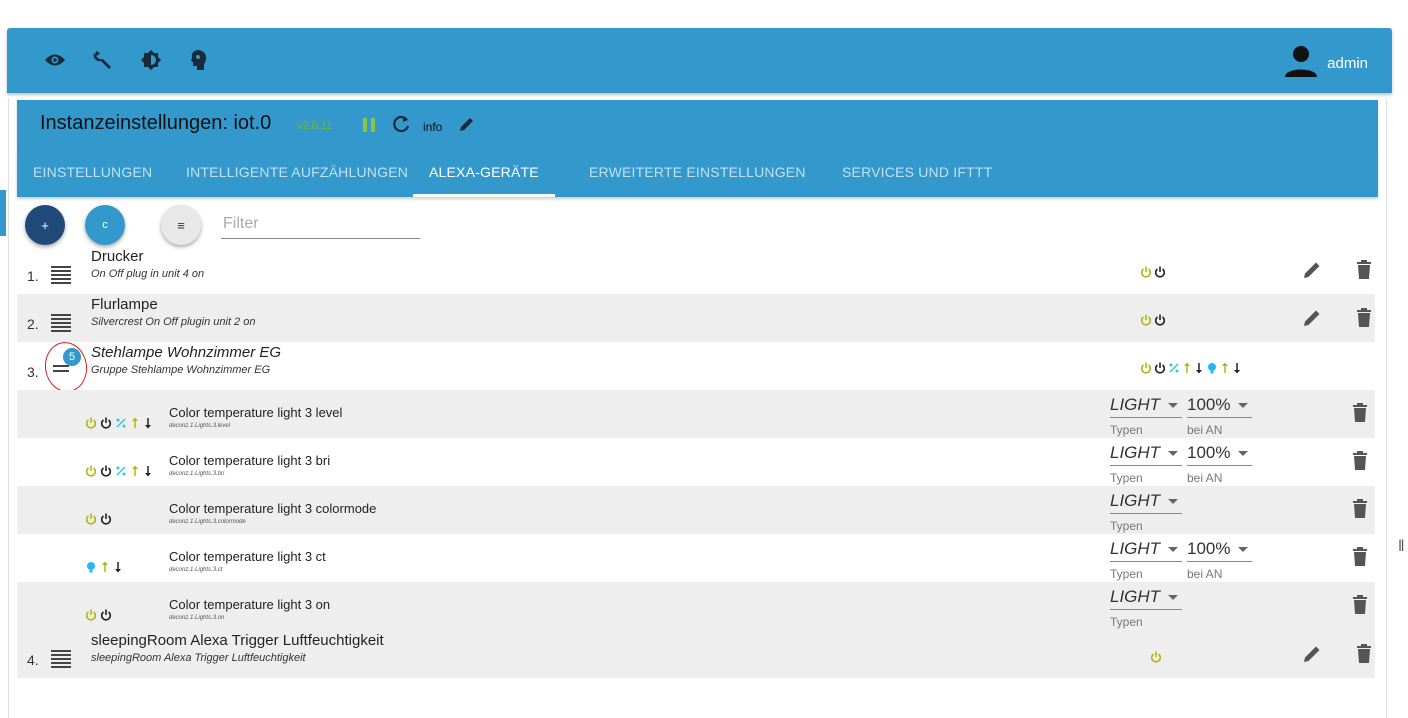 This screenshot has height=718, width=1408. Describe the element at coordinates (33, 660) in the screenshot. I see `device-number: 4.` at that location.